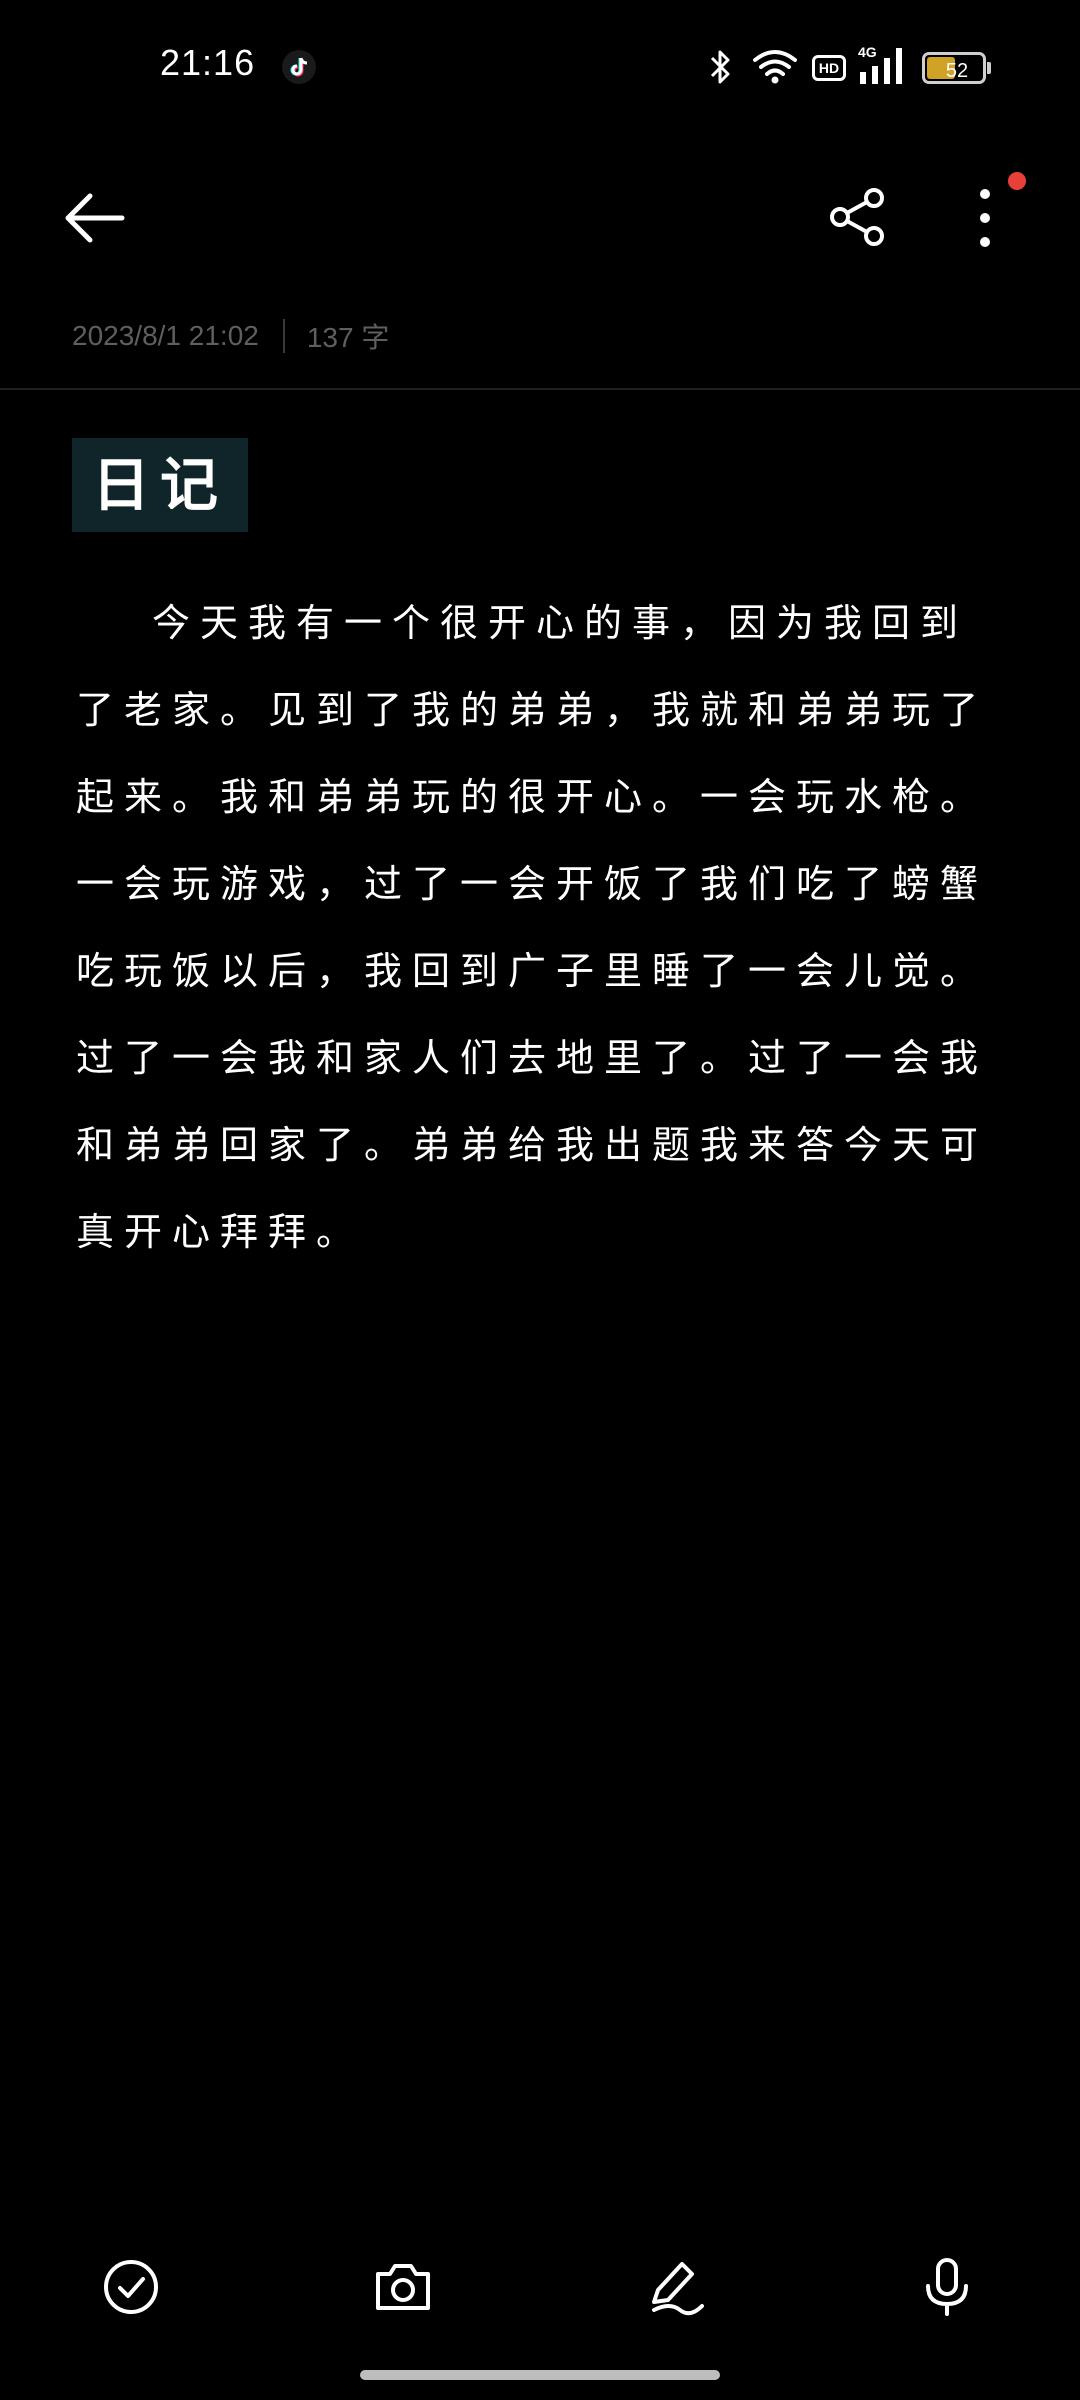  I want to click on note-date: 2023/8/1 21:02, so click(165, 335).